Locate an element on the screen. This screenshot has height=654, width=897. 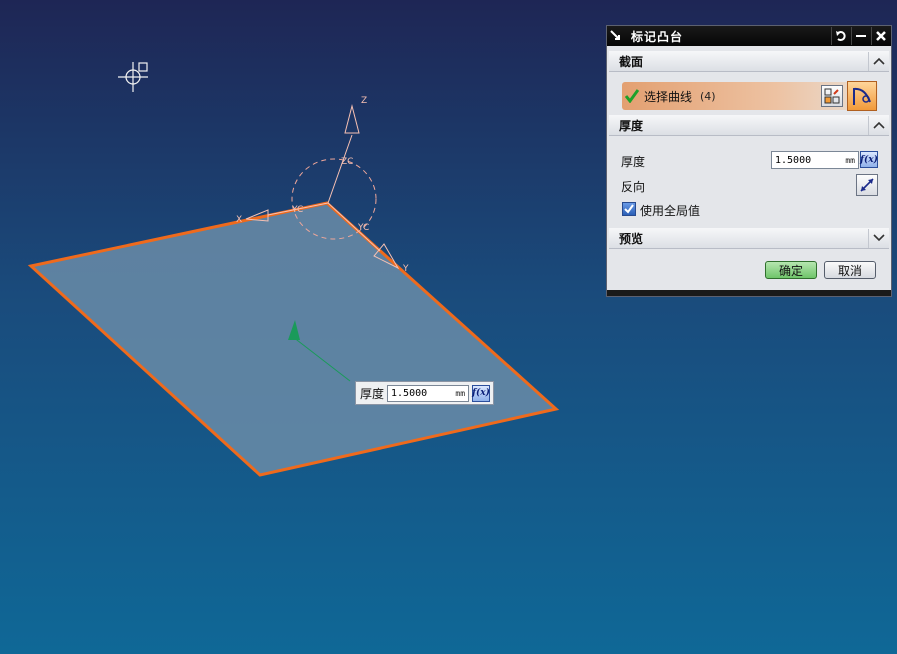
onscreen-thickness-label: 厚度 is located at coordinates (372, 393).